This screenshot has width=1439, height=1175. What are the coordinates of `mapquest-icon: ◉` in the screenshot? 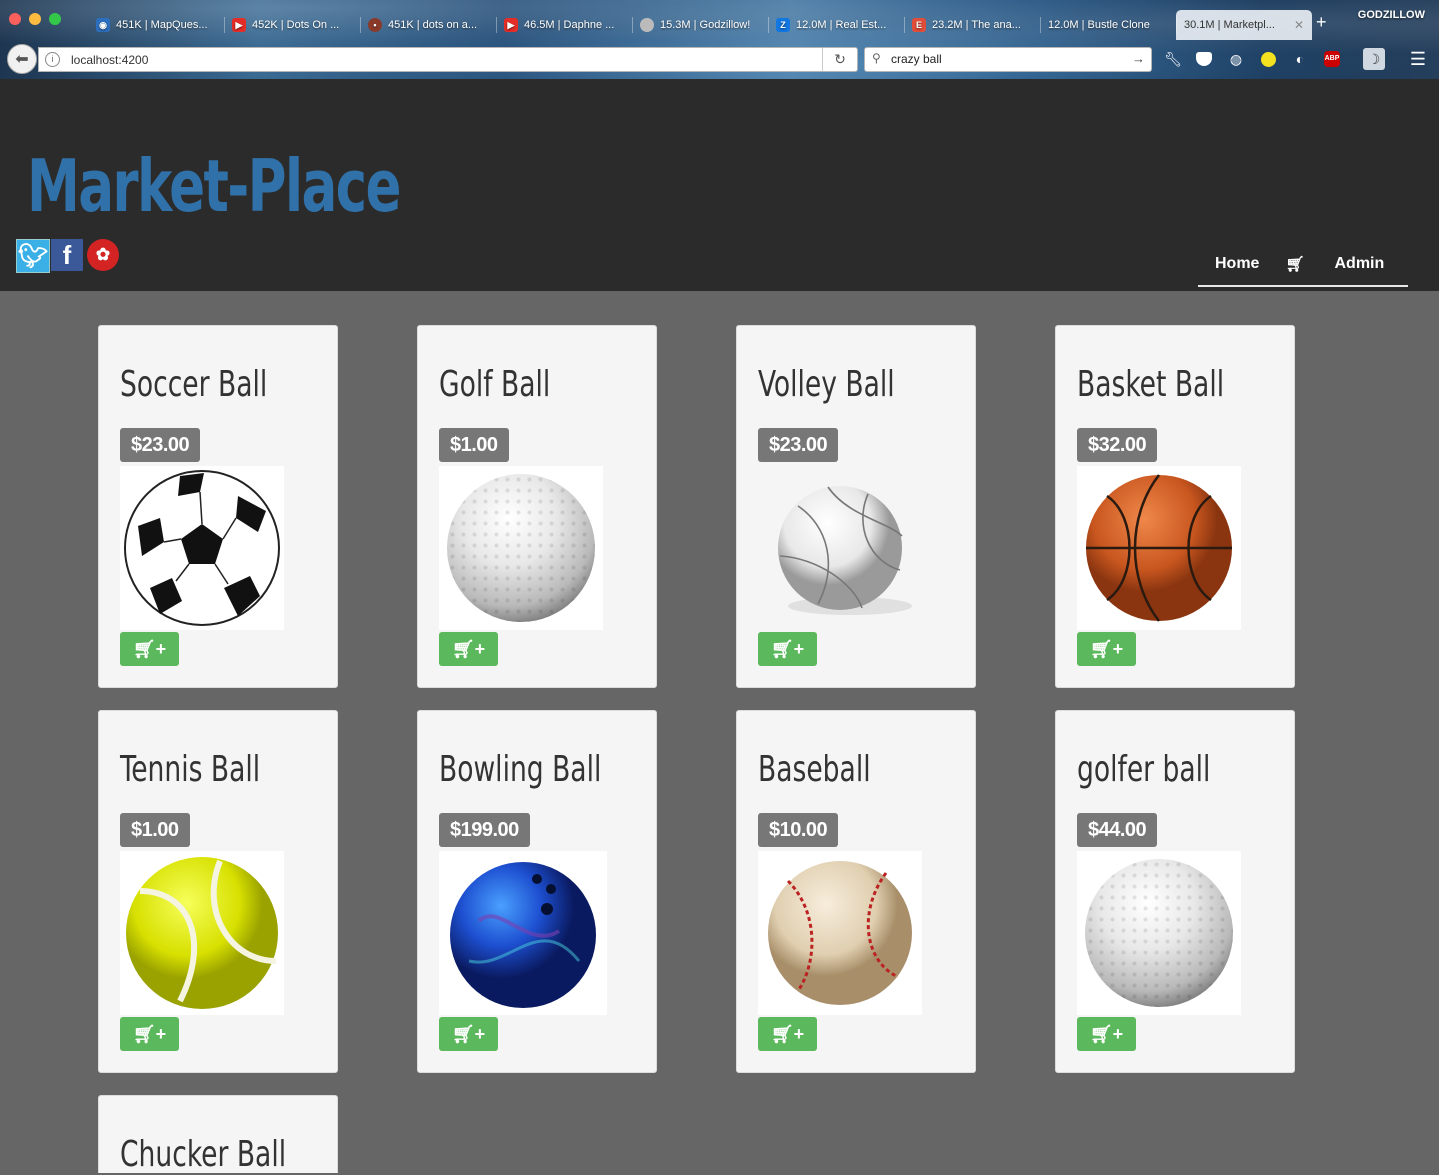 It's located at (103, 25).